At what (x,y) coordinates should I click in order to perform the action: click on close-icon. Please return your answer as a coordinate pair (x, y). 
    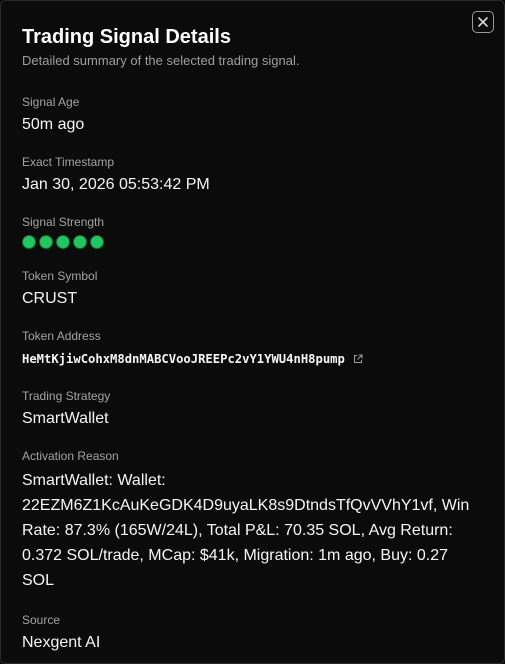
    Looking at the image, I should click on (483, 22).